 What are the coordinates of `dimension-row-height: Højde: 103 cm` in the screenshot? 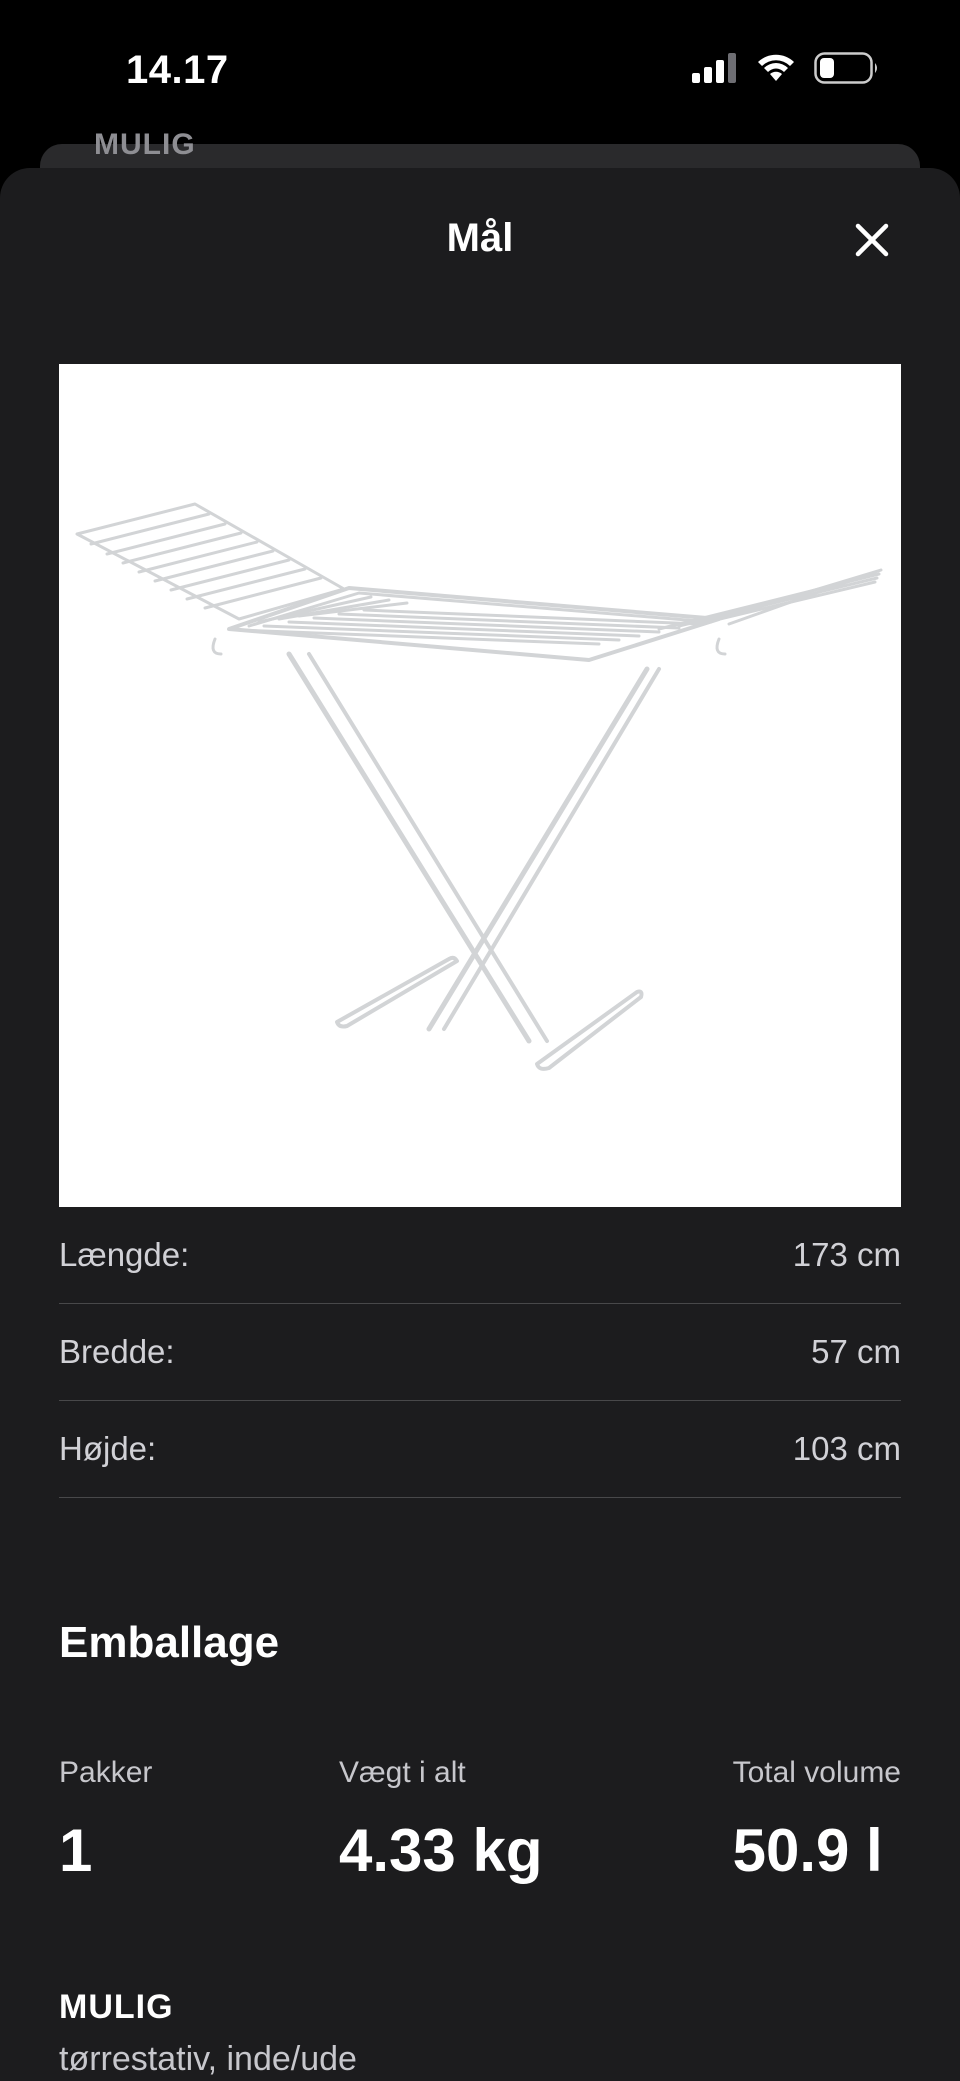 It's located at (480, 1449).